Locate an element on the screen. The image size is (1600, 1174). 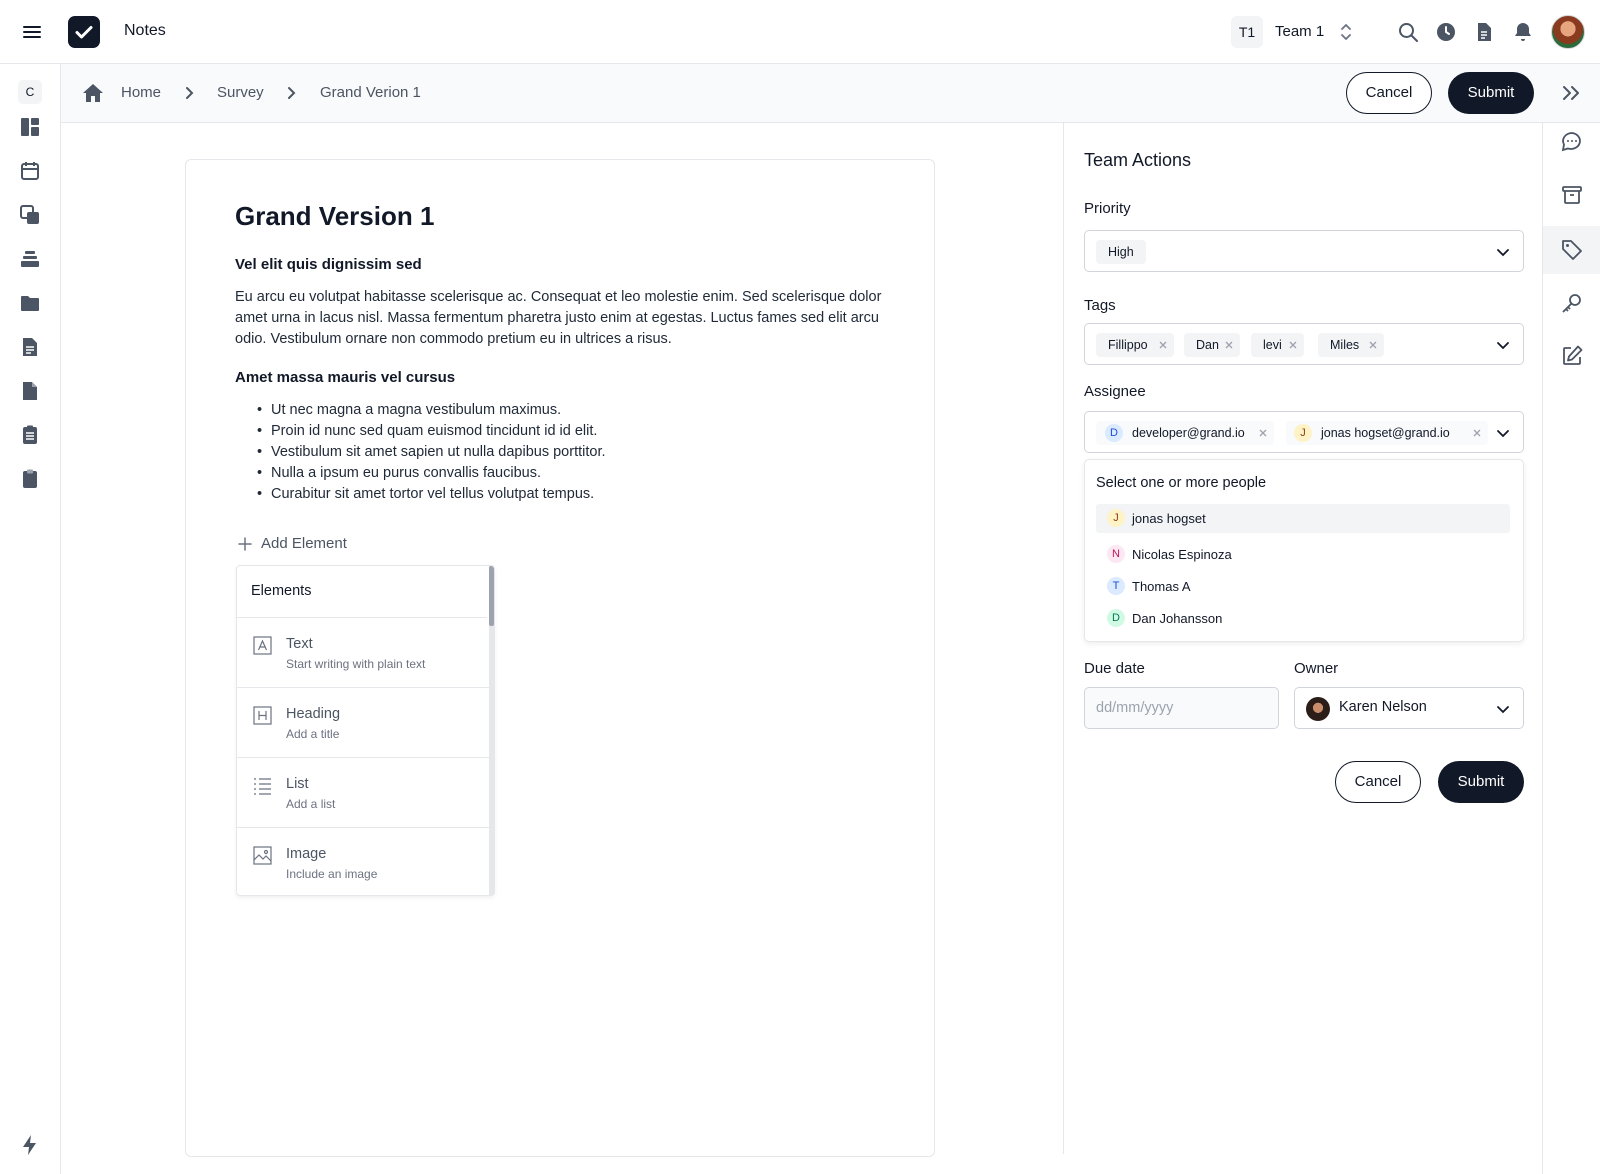
edit-icon is located at coordinates (1572, 356).